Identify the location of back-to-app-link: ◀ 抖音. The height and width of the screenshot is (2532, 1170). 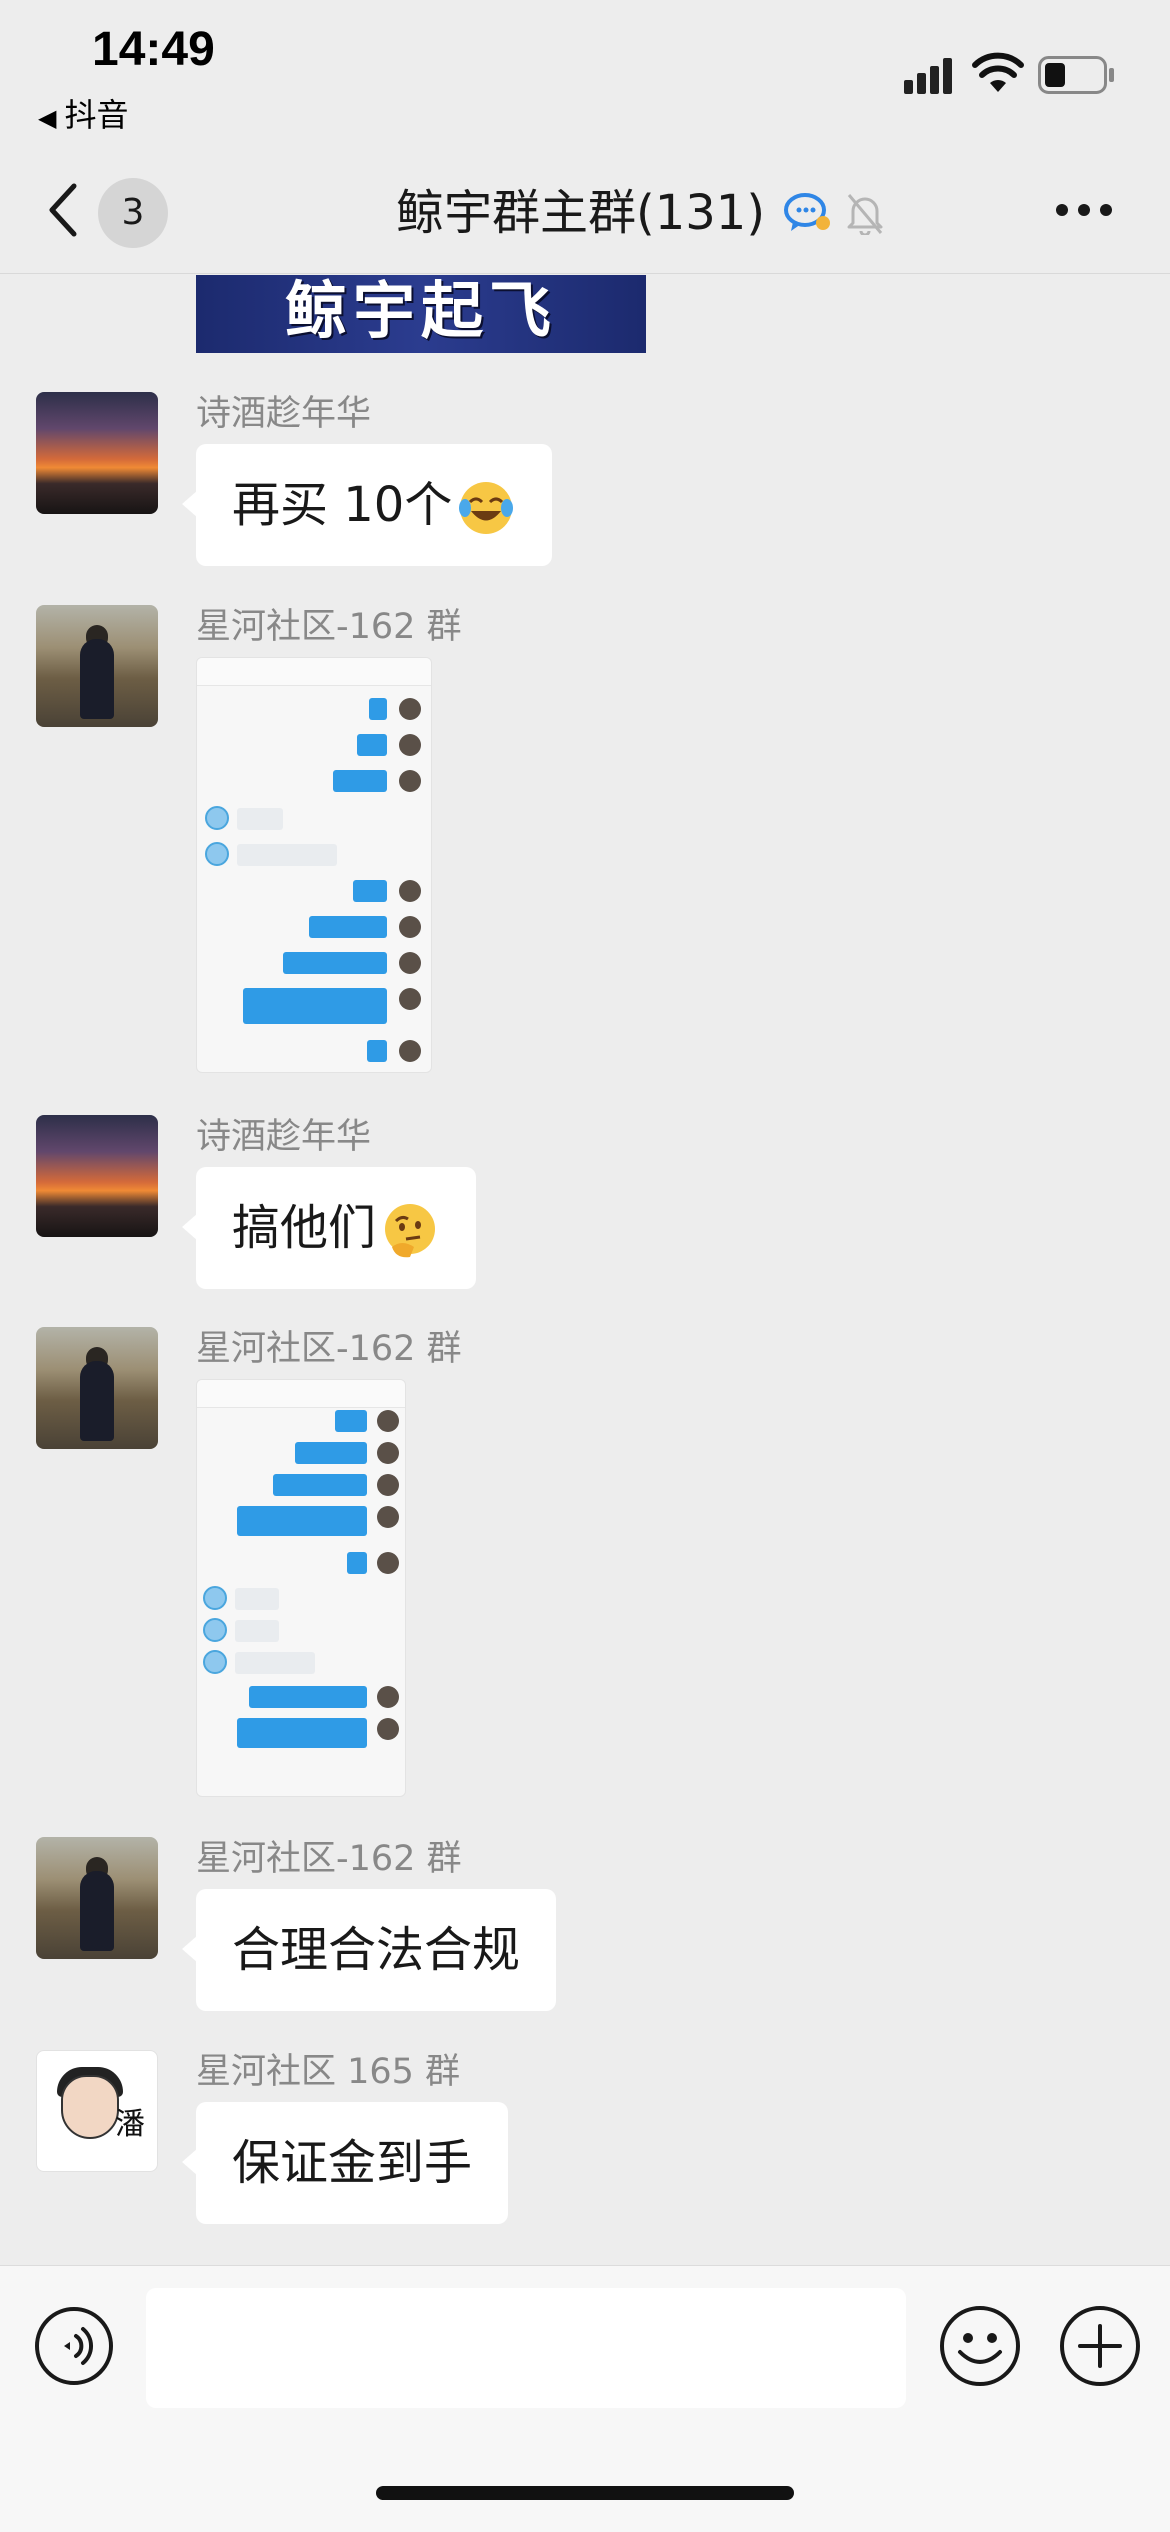
(83, 113).